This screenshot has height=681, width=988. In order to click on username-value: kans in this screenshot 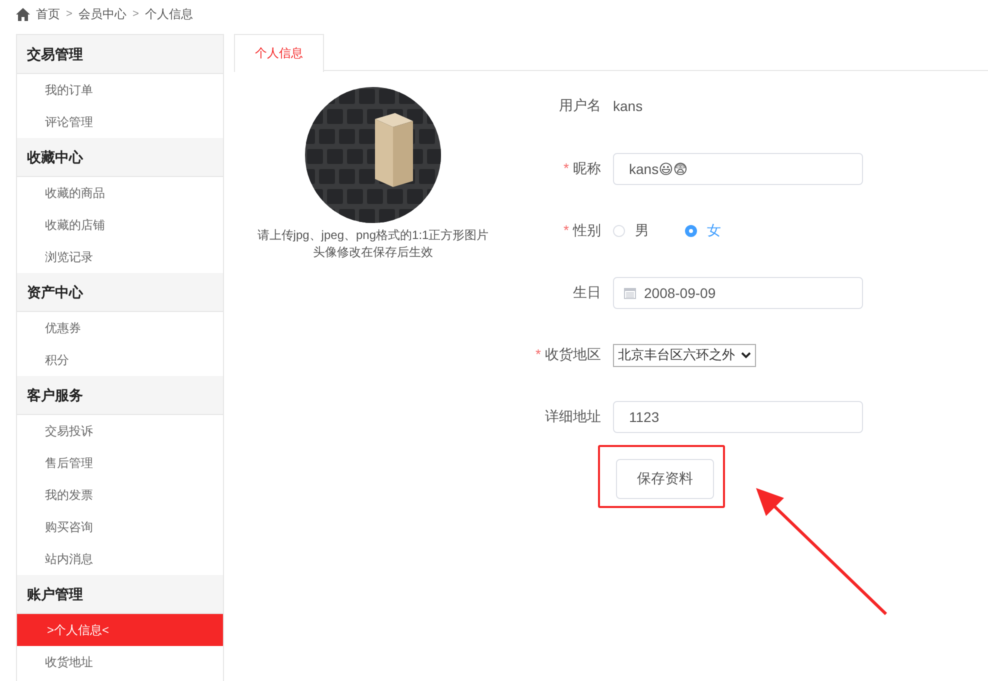, I will do `click(628, 106)`.